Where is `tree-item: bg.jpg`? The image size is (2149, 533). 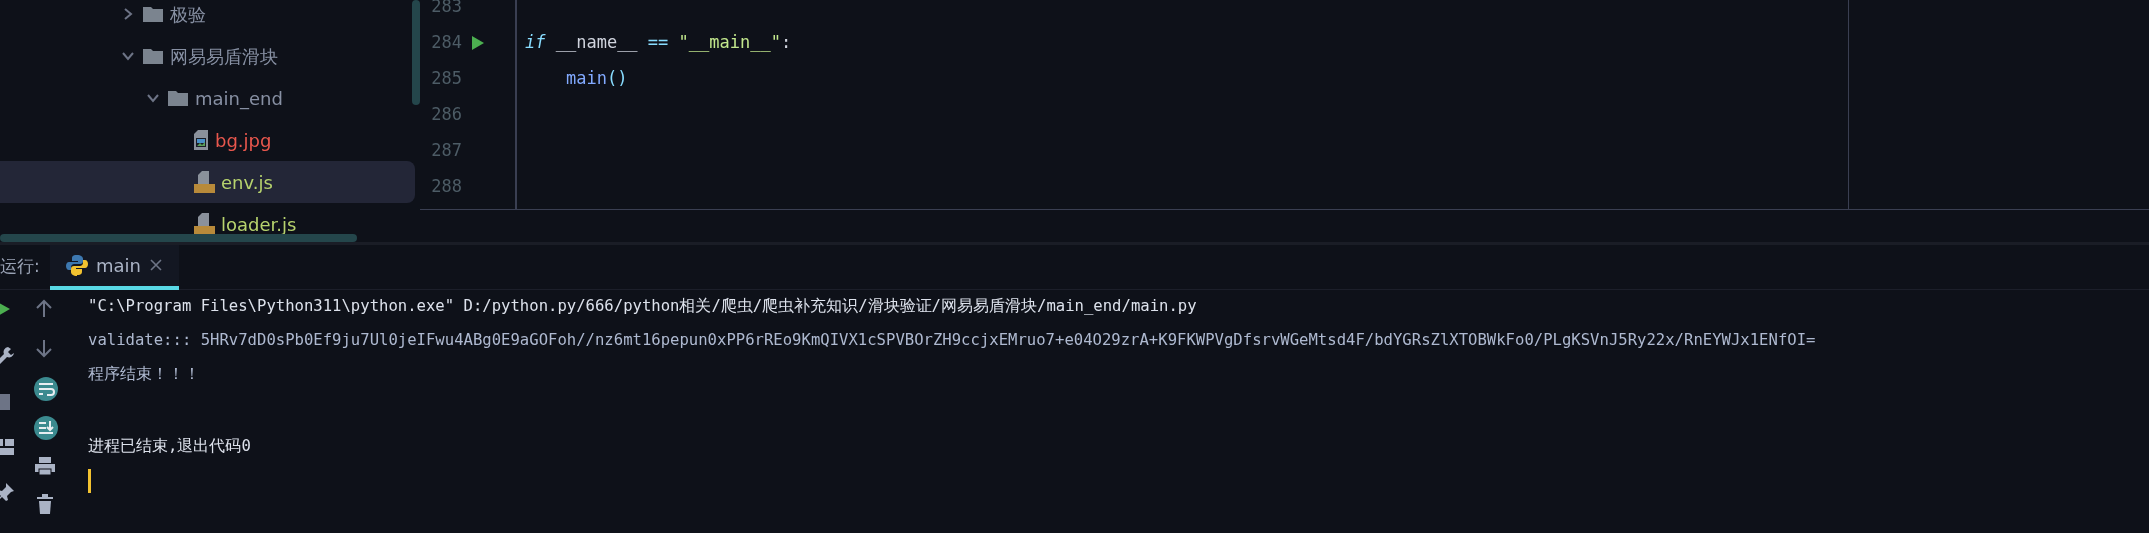 tree-item: bg.jpg is located at coordinates (207, 140).